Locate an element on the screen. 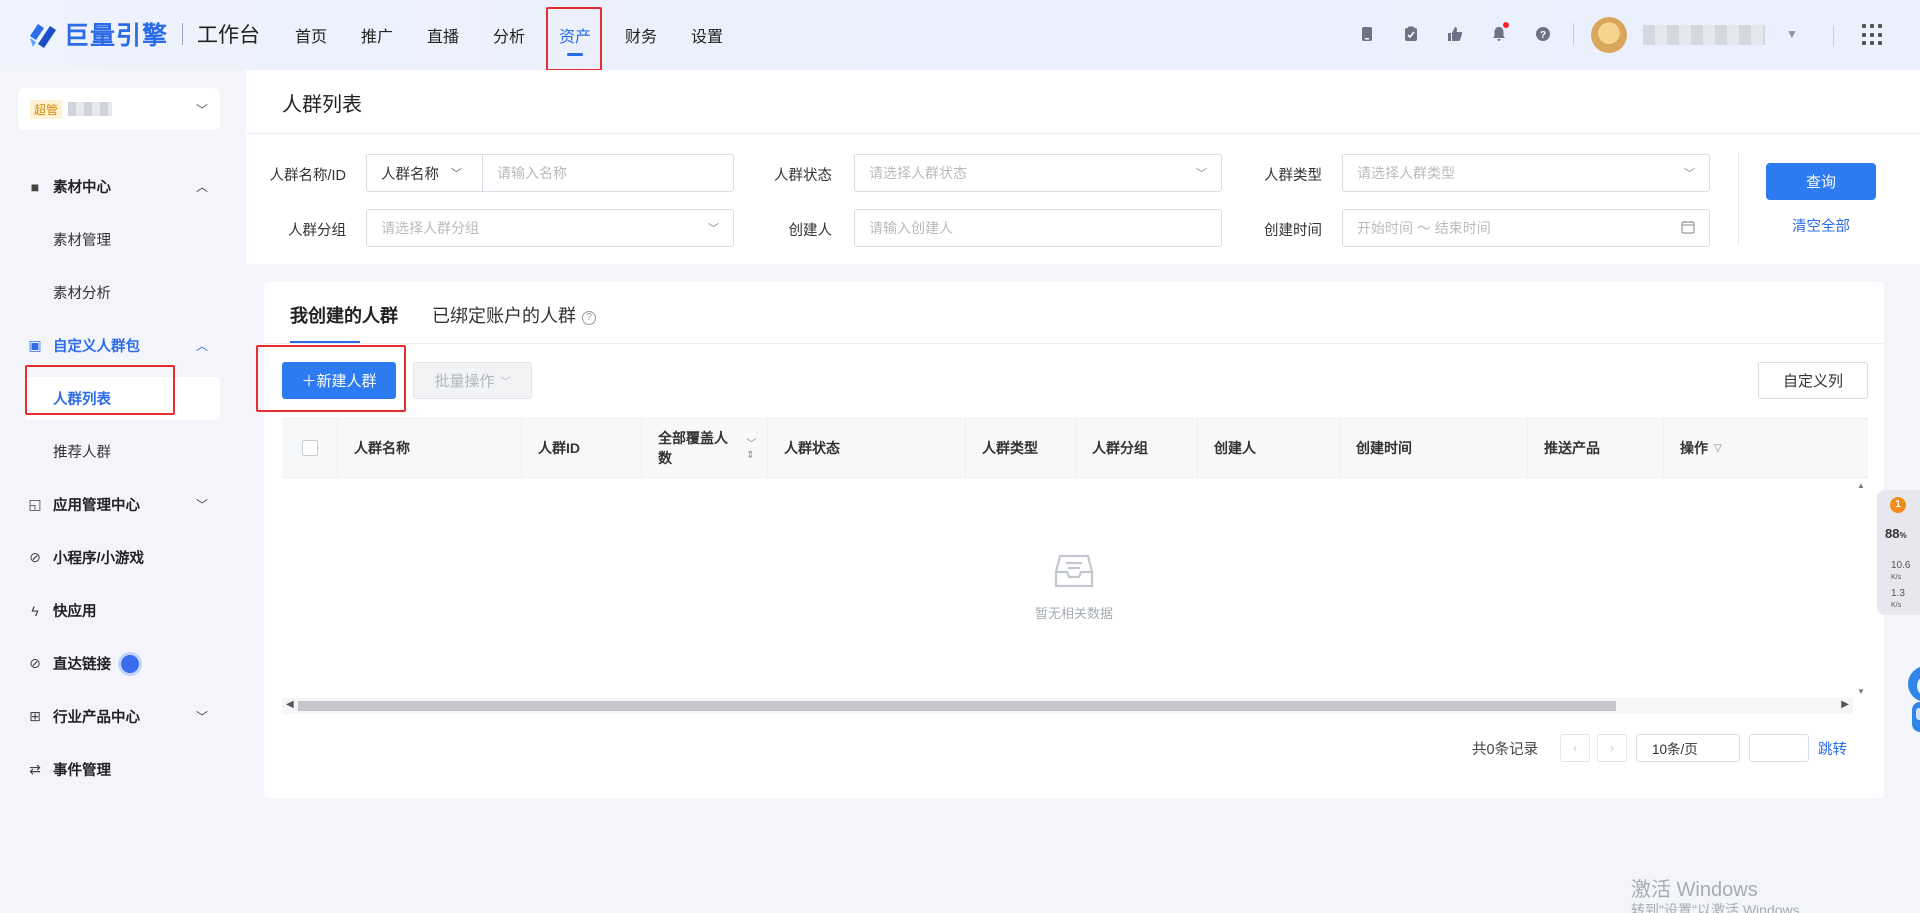 This screenshot has height=913, width=1920. new-audience-button: ＋新建人群 is located at coordinates (339, 380).